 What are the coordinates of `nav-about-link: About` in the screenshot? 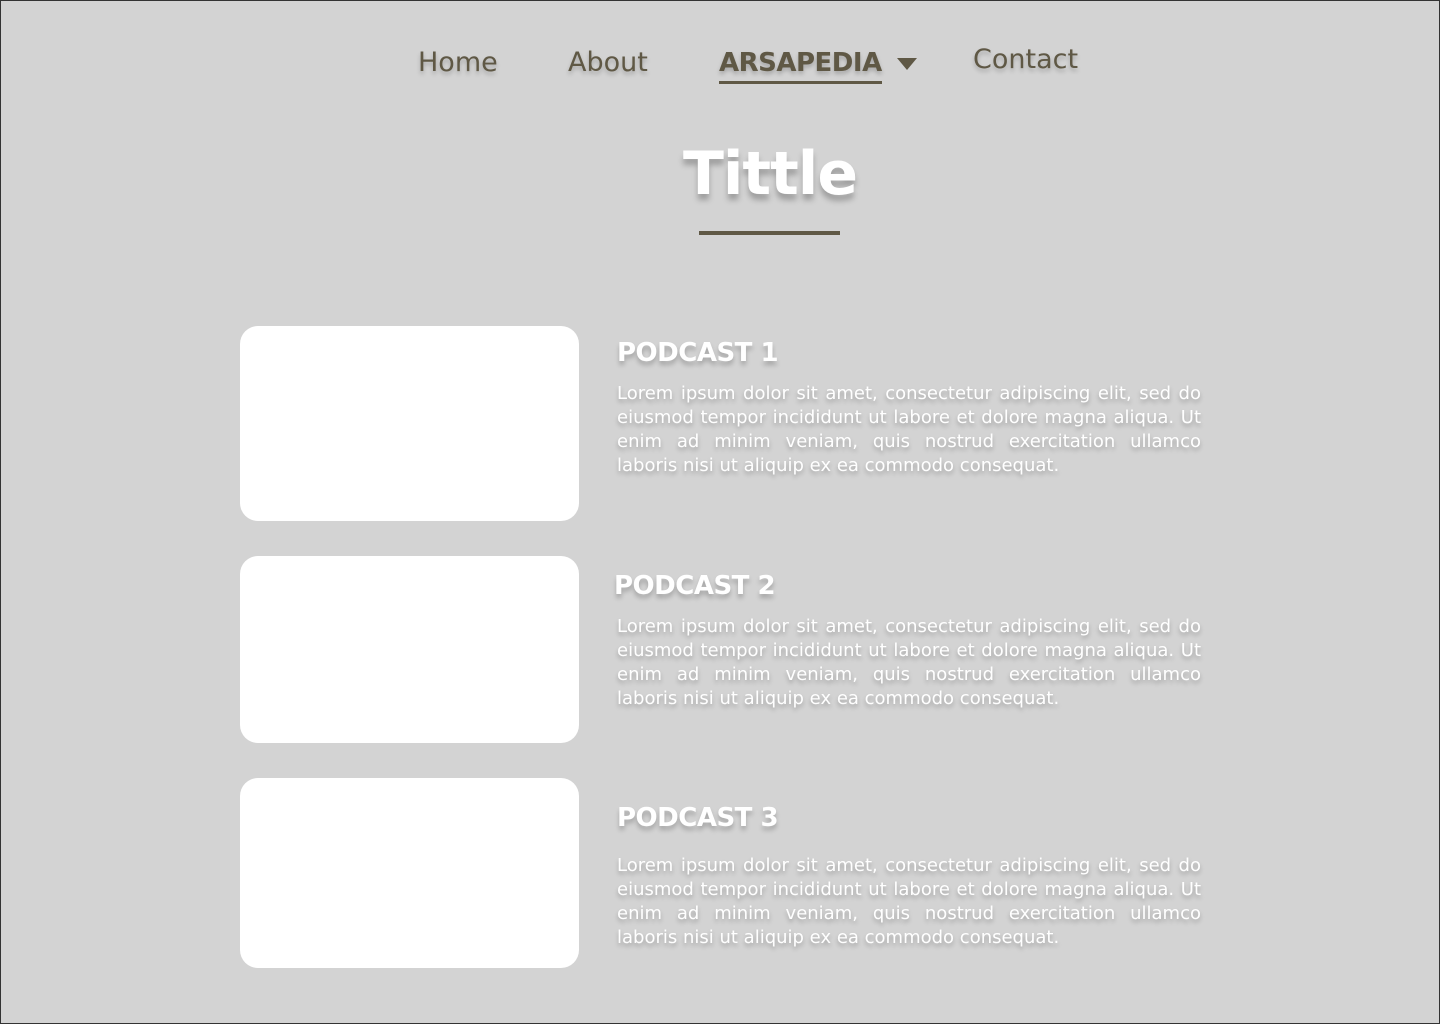 It's located at (608, 62).